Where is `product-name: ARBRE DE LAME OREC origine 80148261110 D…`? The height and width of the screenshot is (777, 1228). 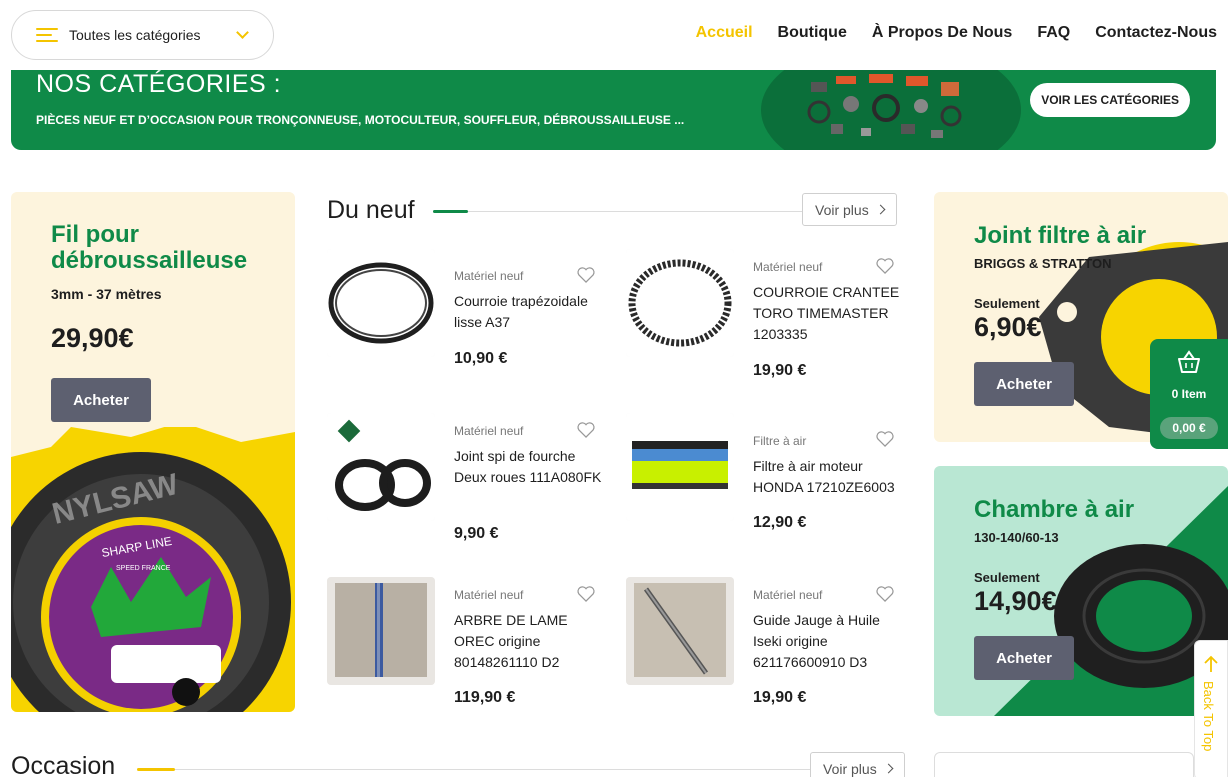
product-name: ARBRE DE LAME OREC origine 80148261110 D… is located at coordinates (529, 641).